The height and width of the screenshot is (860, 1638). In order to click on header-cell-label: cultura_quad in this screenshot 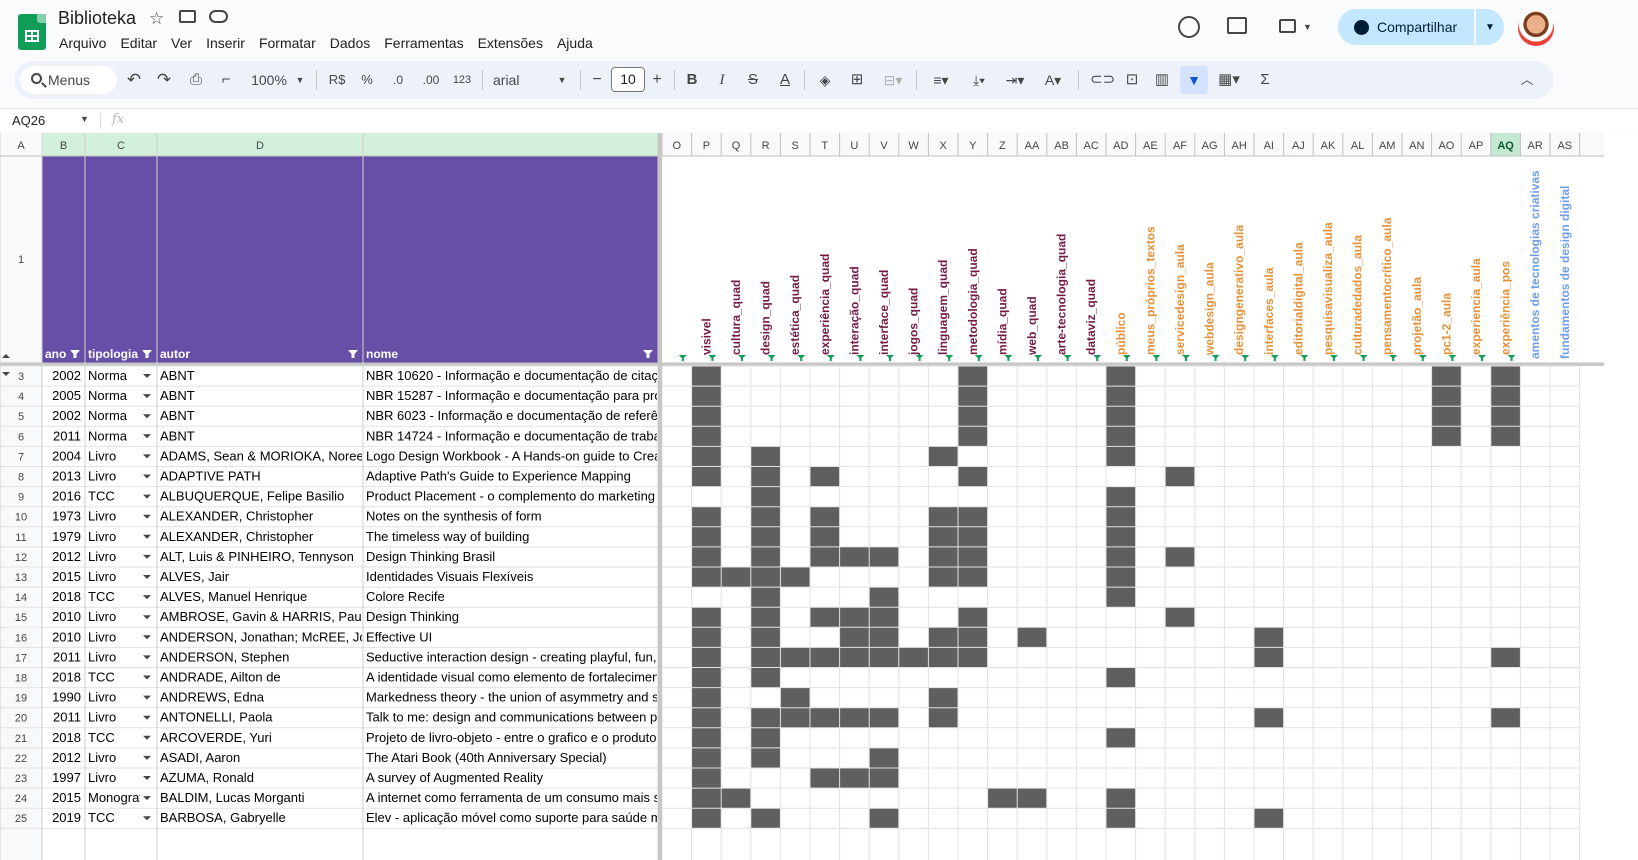, I will do `click(736, 317)`.